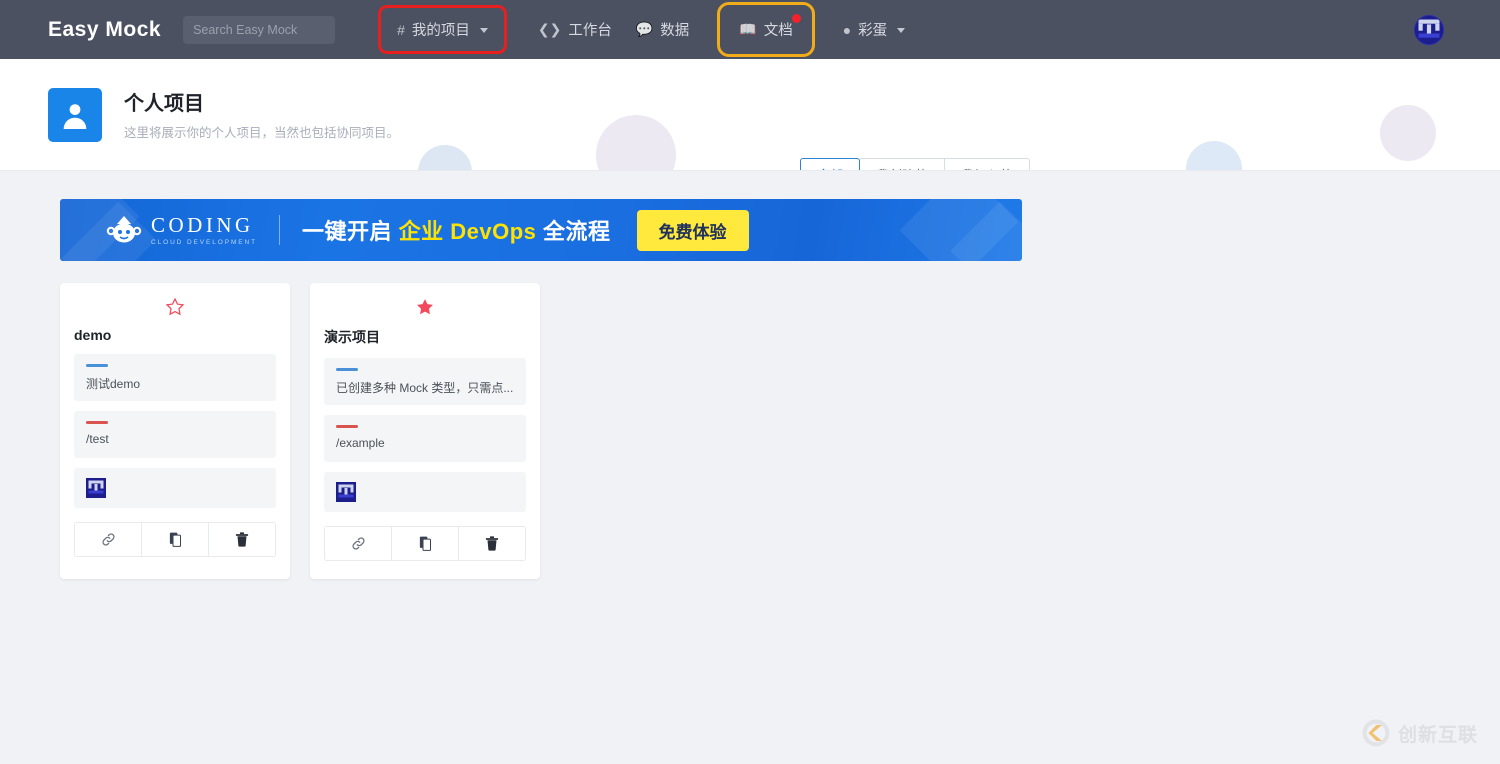 The height and width of the screenshot is (764, 1500). I want to click on nav-item-data: 💬 数据, so click(662, 29).